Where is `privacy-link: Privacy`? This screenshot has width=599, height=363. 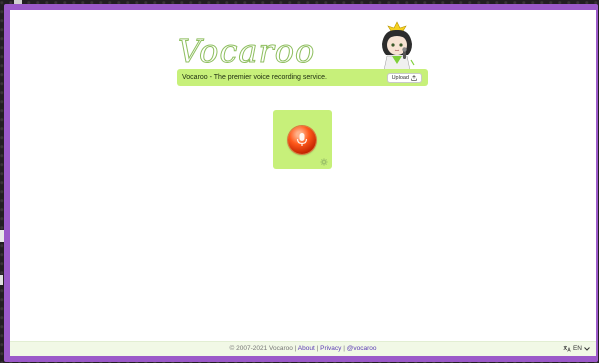 privacy-link: Privacy is located at coordinates (330, 348).